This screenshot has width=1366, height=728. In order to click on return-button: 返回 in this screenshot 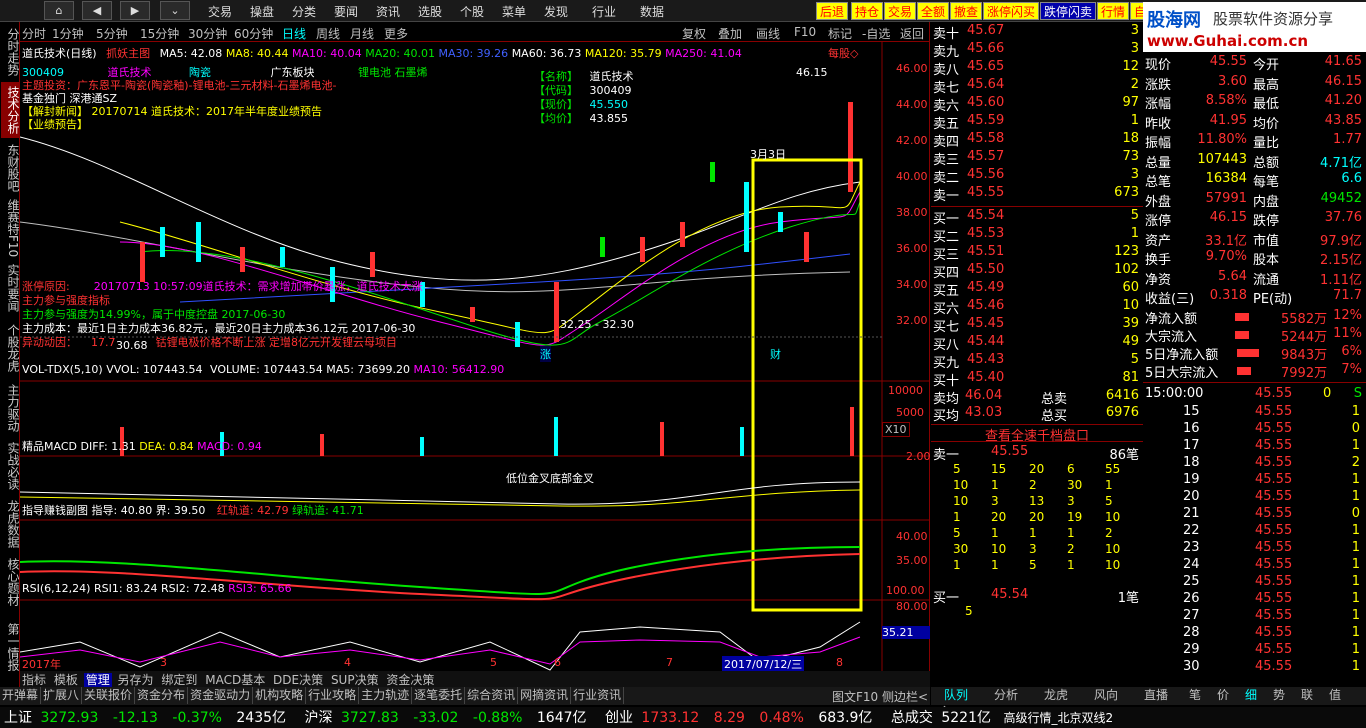, I will do `click(912, 33)`.